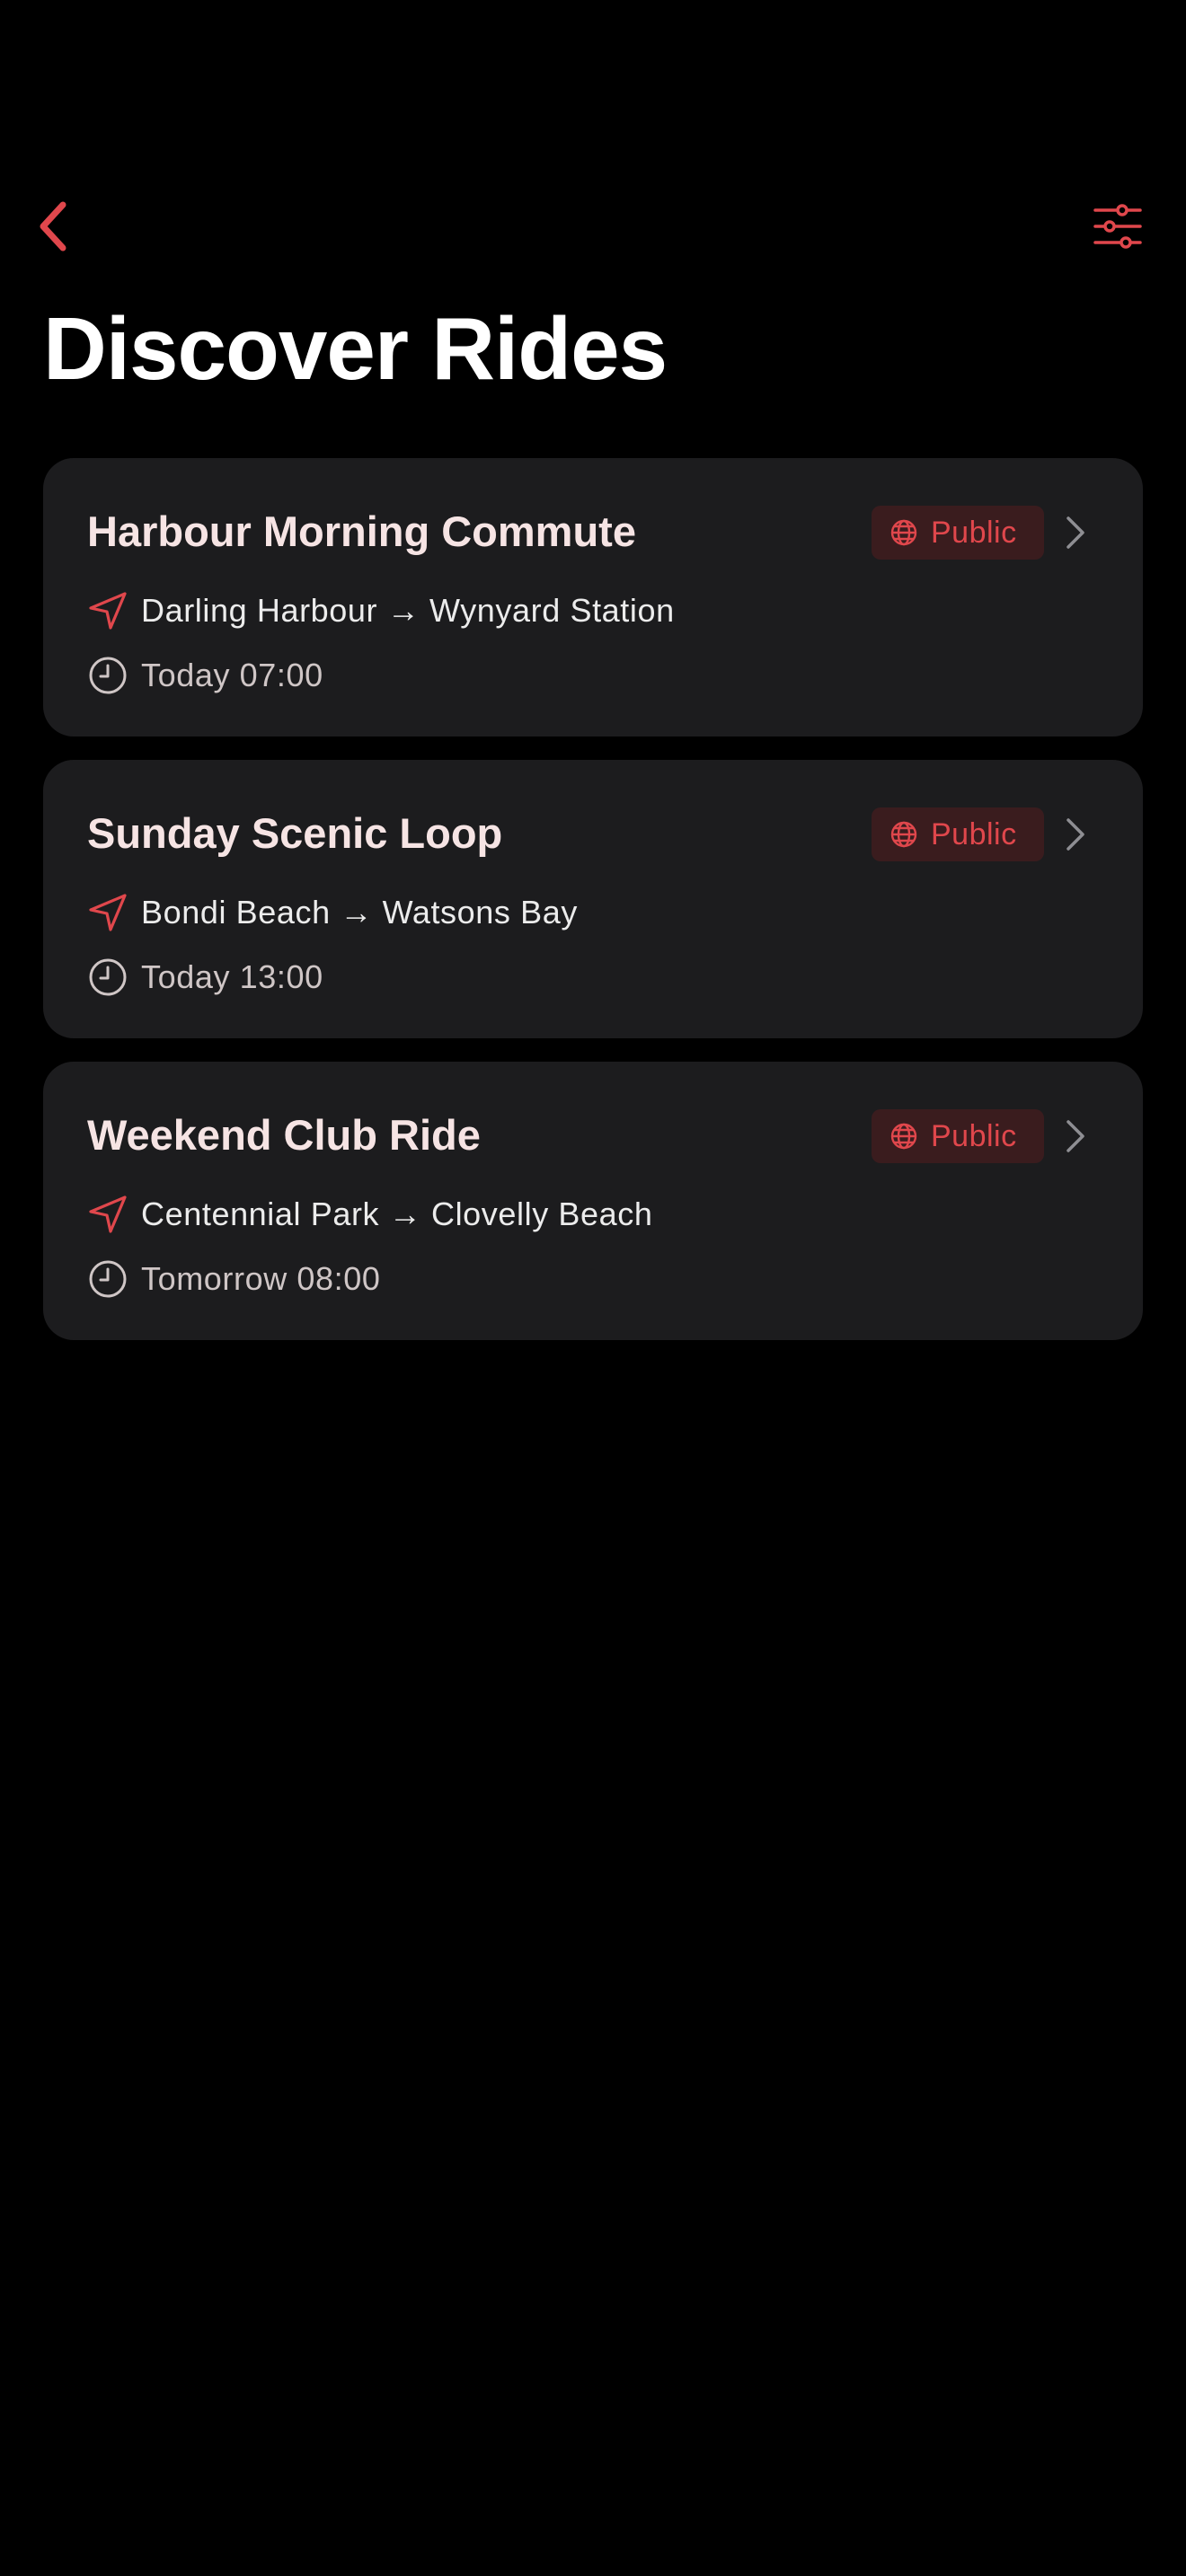 The width and height of the screenshot is (1186, 2576). I want to click on time-row: Today 13:00, so click(205, 977).